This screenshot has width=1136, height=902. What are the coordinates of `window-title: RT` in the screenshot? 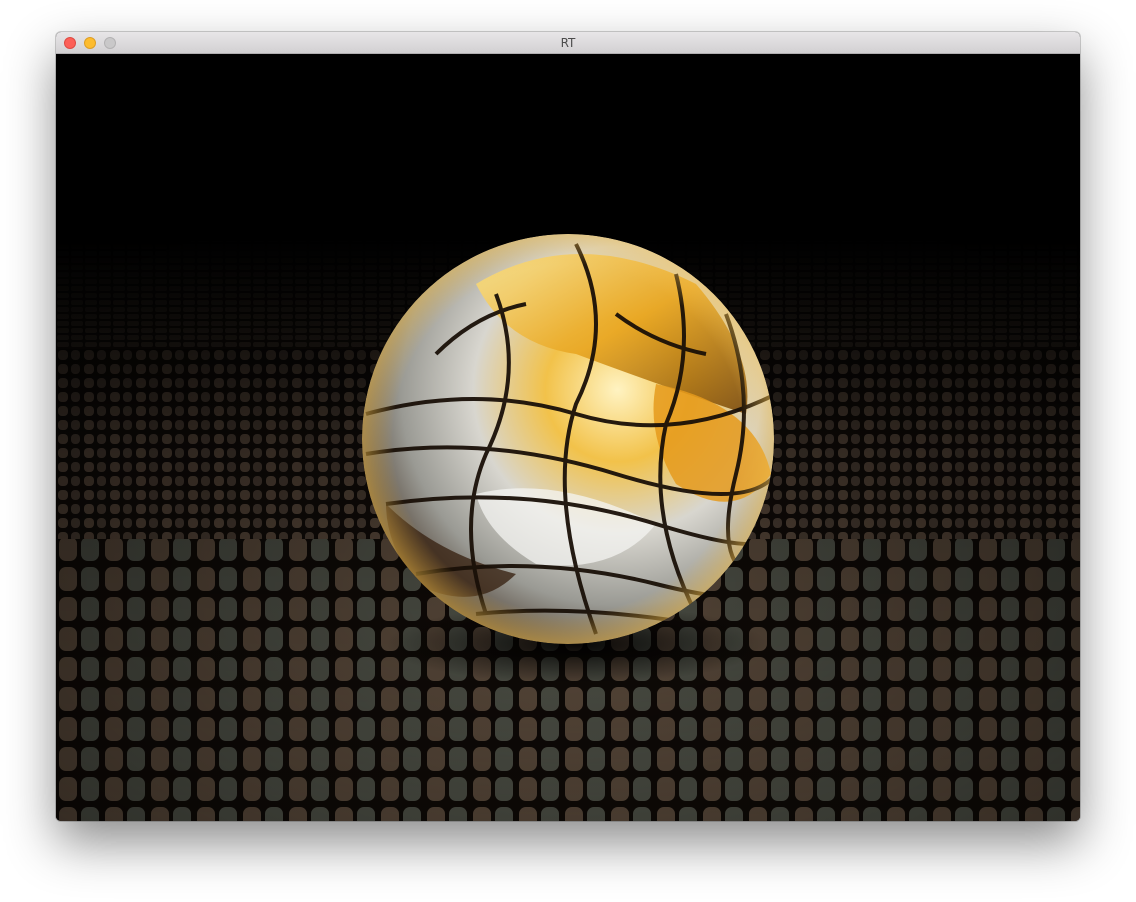 It's located at (568, 43).